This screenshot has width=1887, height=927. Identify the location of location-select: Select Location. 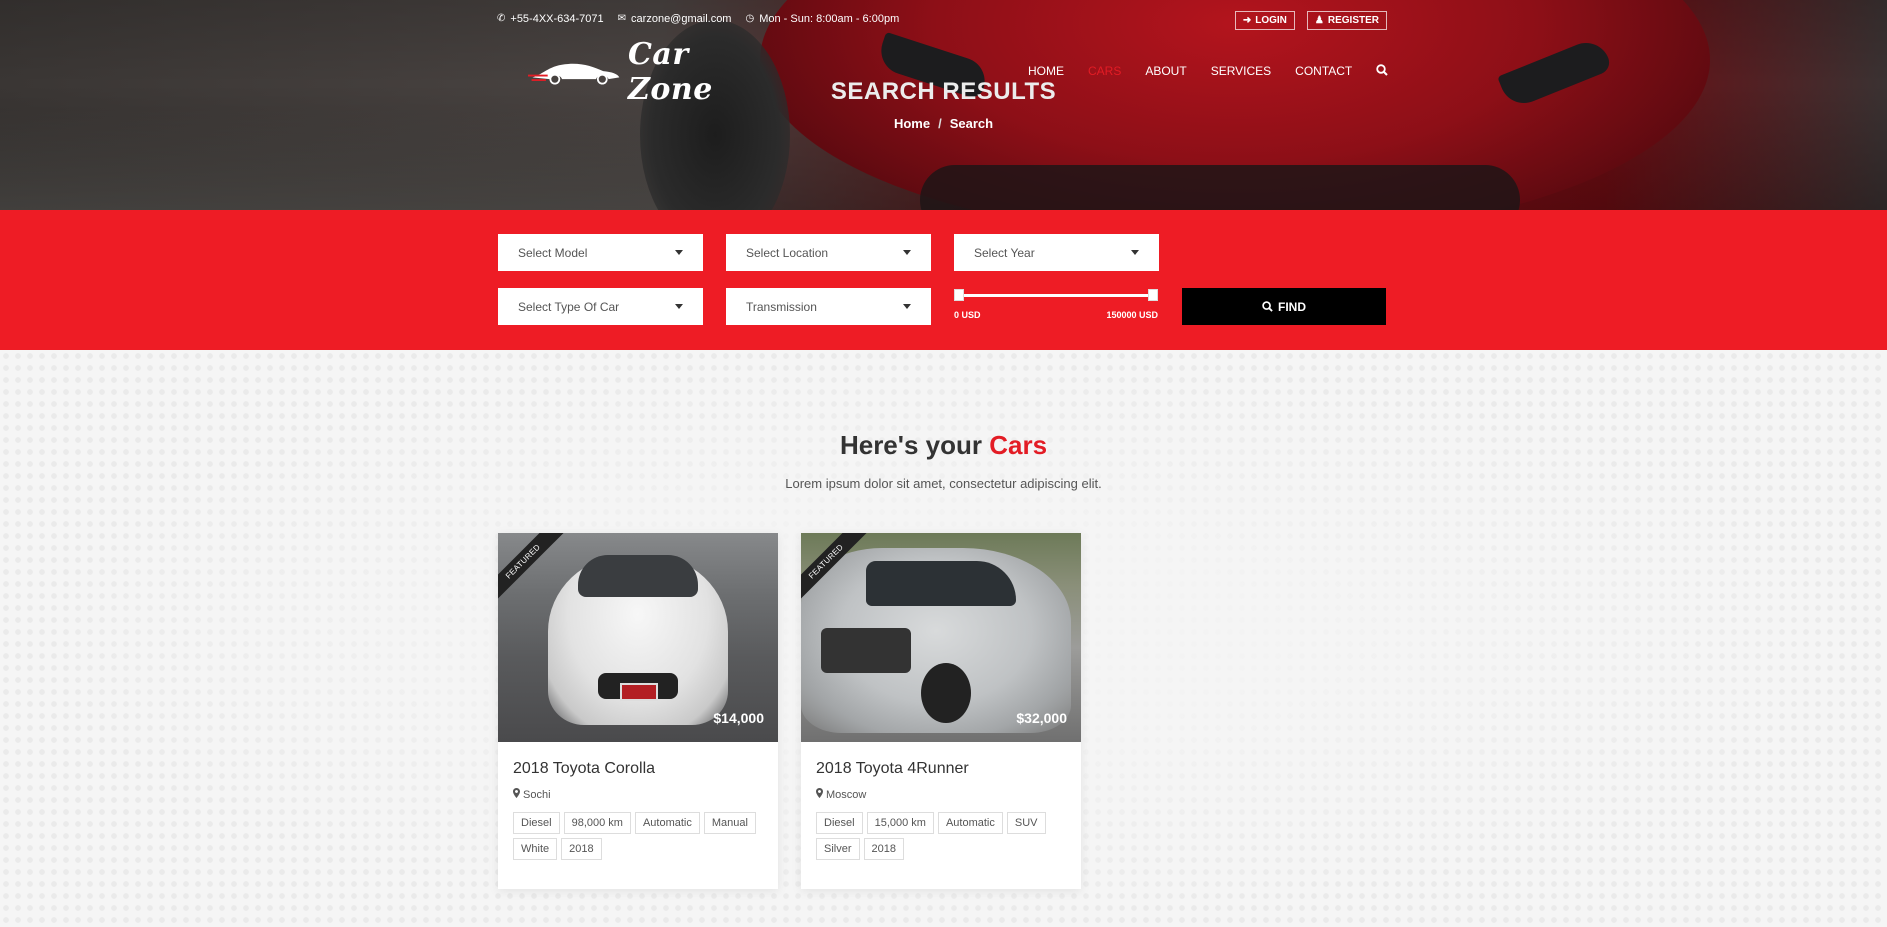
(828, 252).